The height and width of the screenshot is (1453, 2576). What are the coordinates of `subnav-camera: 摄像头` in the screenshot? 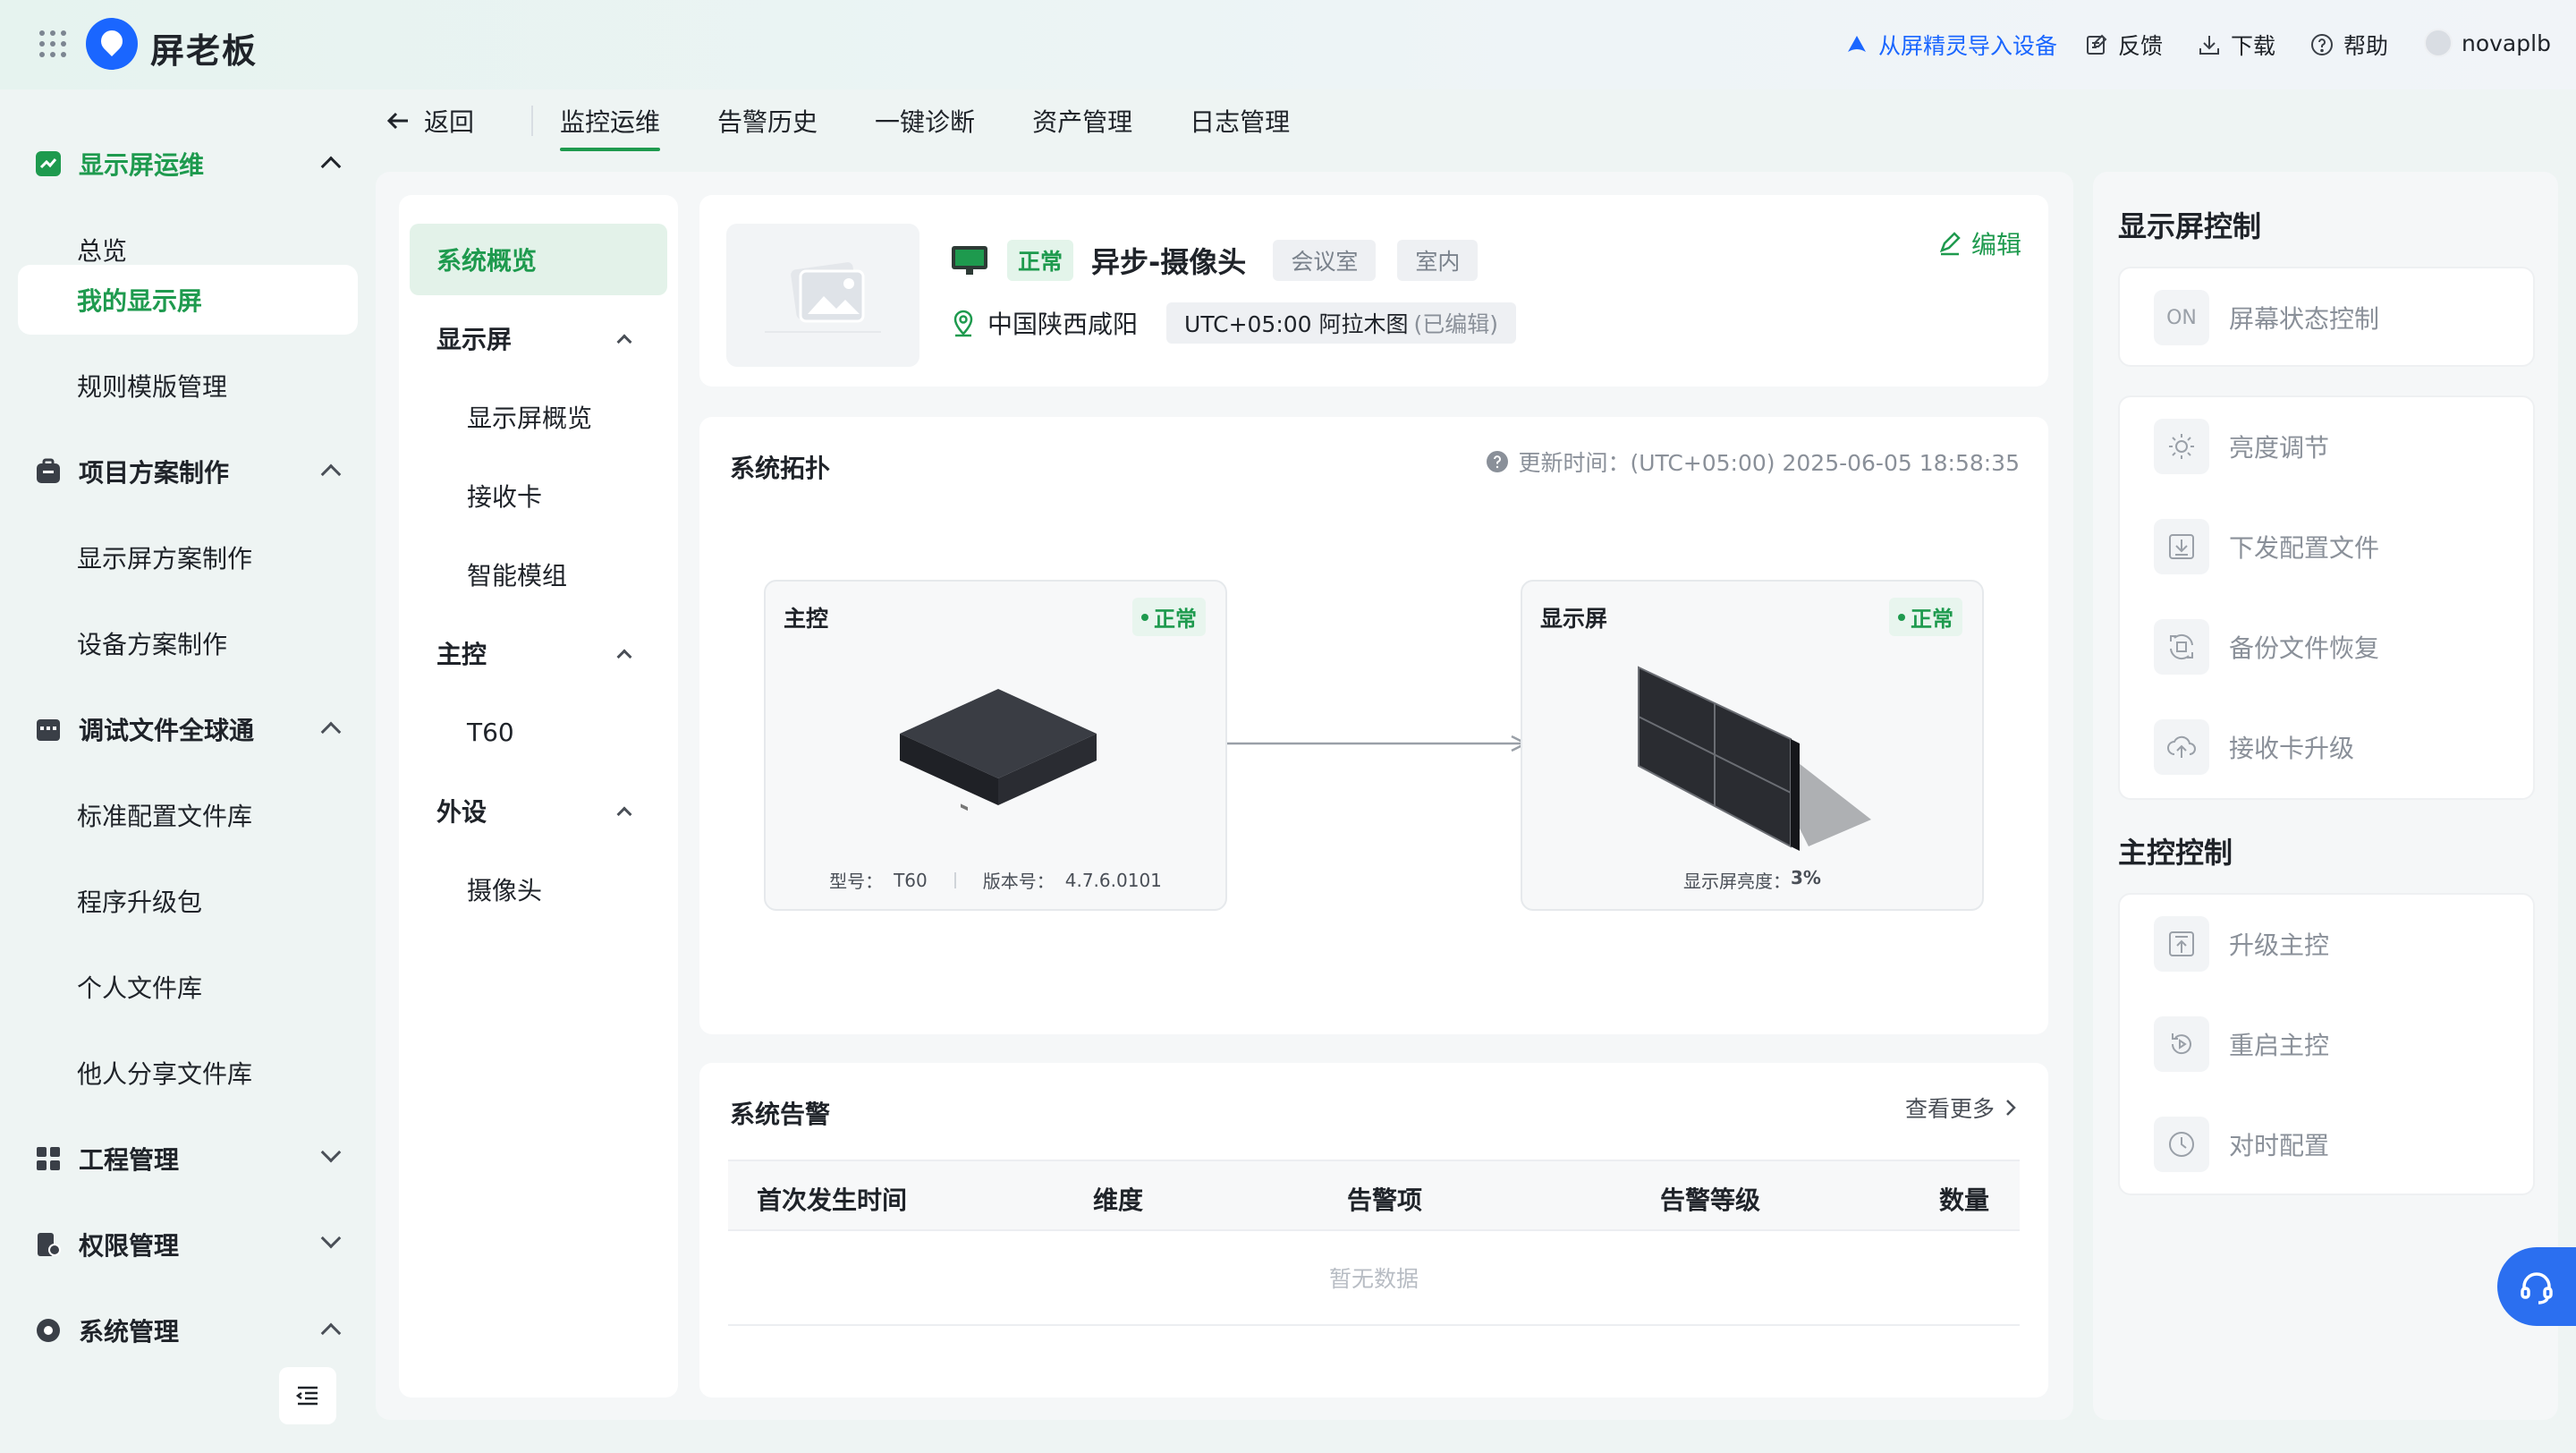 It's located at (538, 889).